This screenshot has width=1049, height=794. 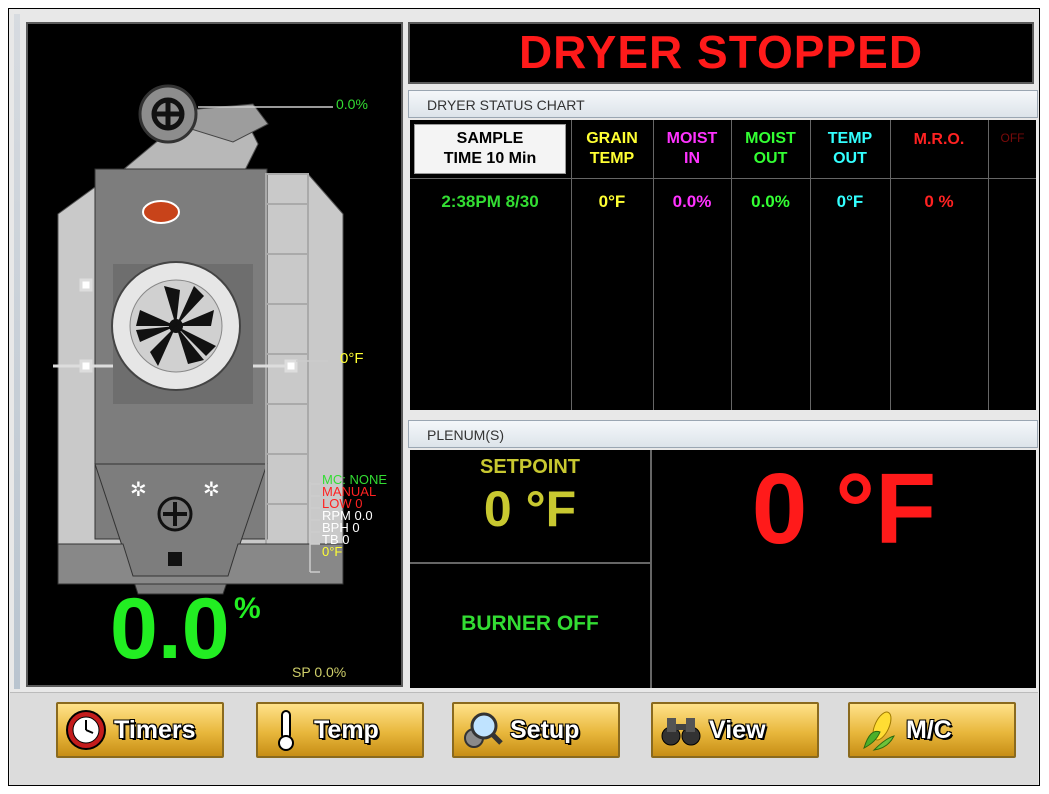 I want to click on row-mro: 0 %, so click(x=939, y=201).